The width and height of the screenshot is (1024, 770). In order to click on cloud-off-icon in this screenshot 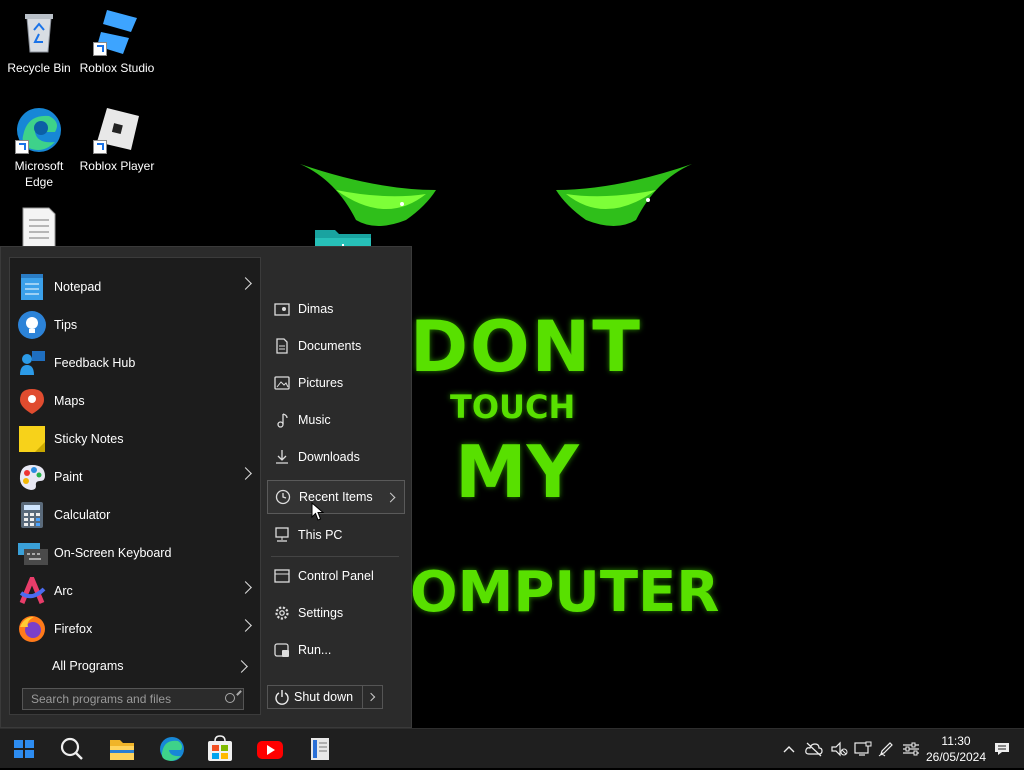, I will do `click(814, 749)`.